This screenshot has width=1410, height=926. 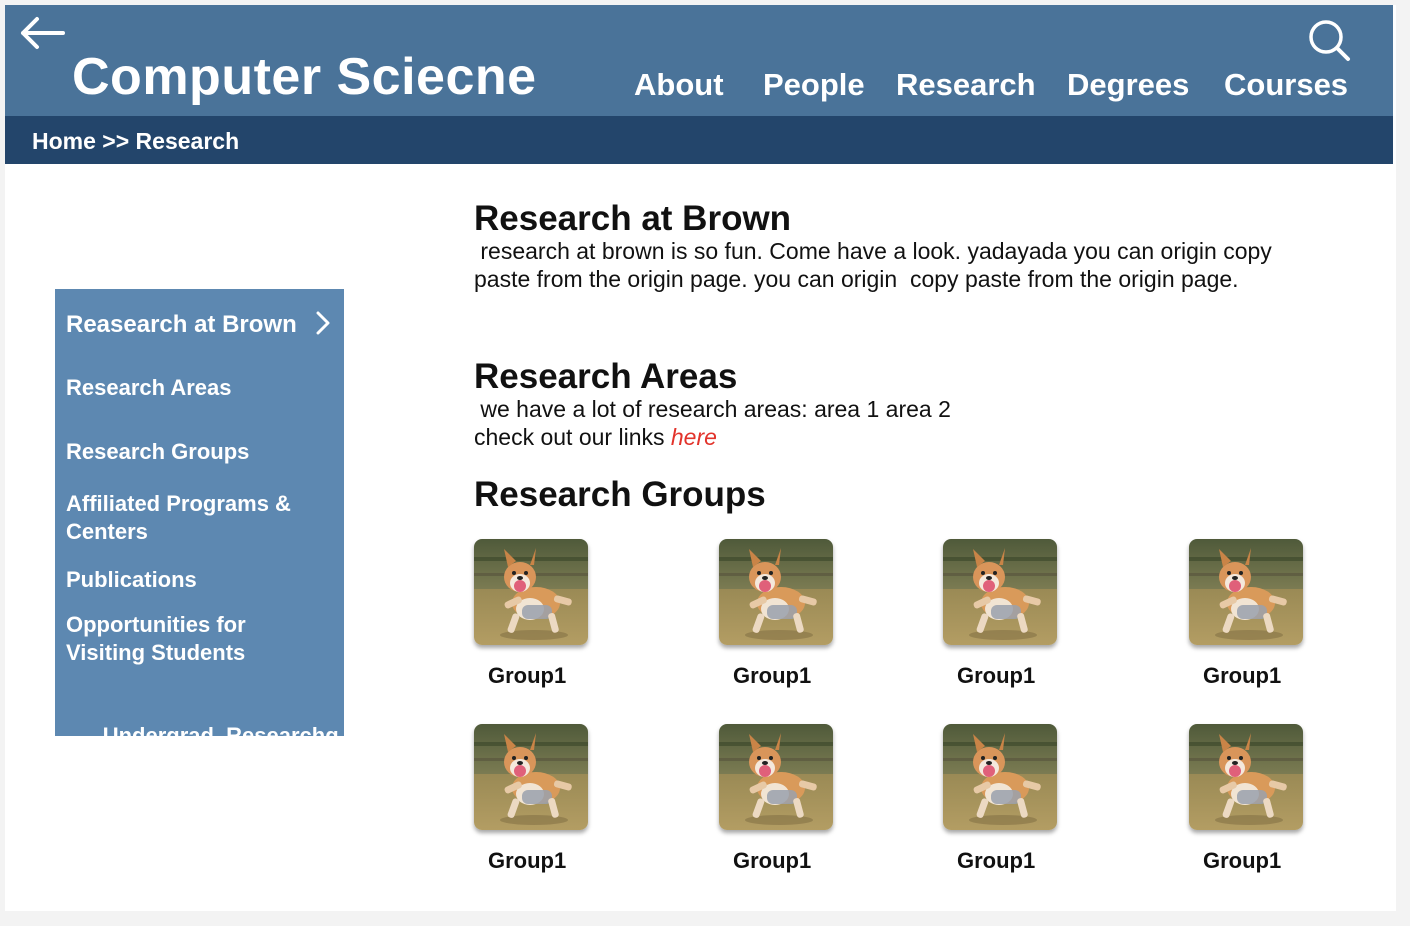 I want to click on arrow-left-icon, so click(x=41, y=33).